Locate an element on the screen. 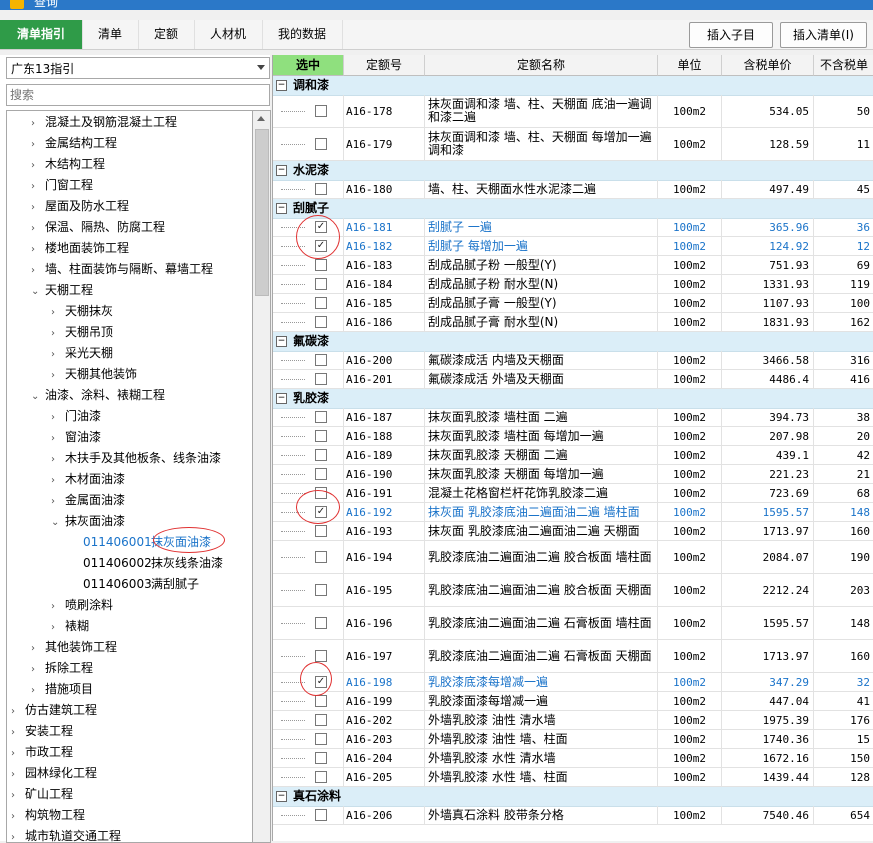  column-header-select: 选中 is located at coordinates (308, 65).